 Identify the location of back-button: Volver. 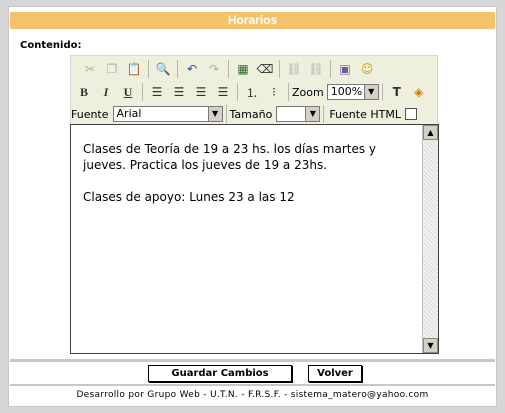
(335, 373).